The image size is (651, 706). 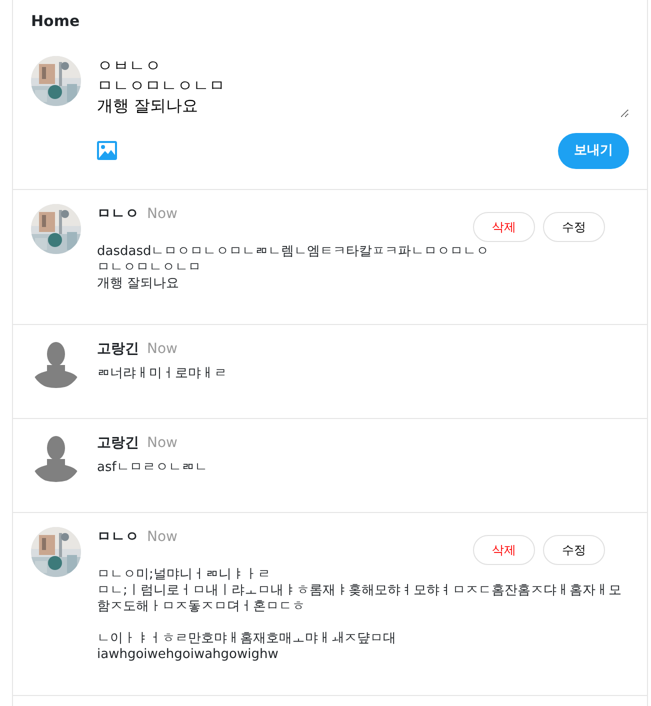 What do you see at coordinates (152, 468) in the screenshot?
I see `post-text: asfㄴㅁㄹㅇㄴㄻㄴ` at bounding box center [152, 468].